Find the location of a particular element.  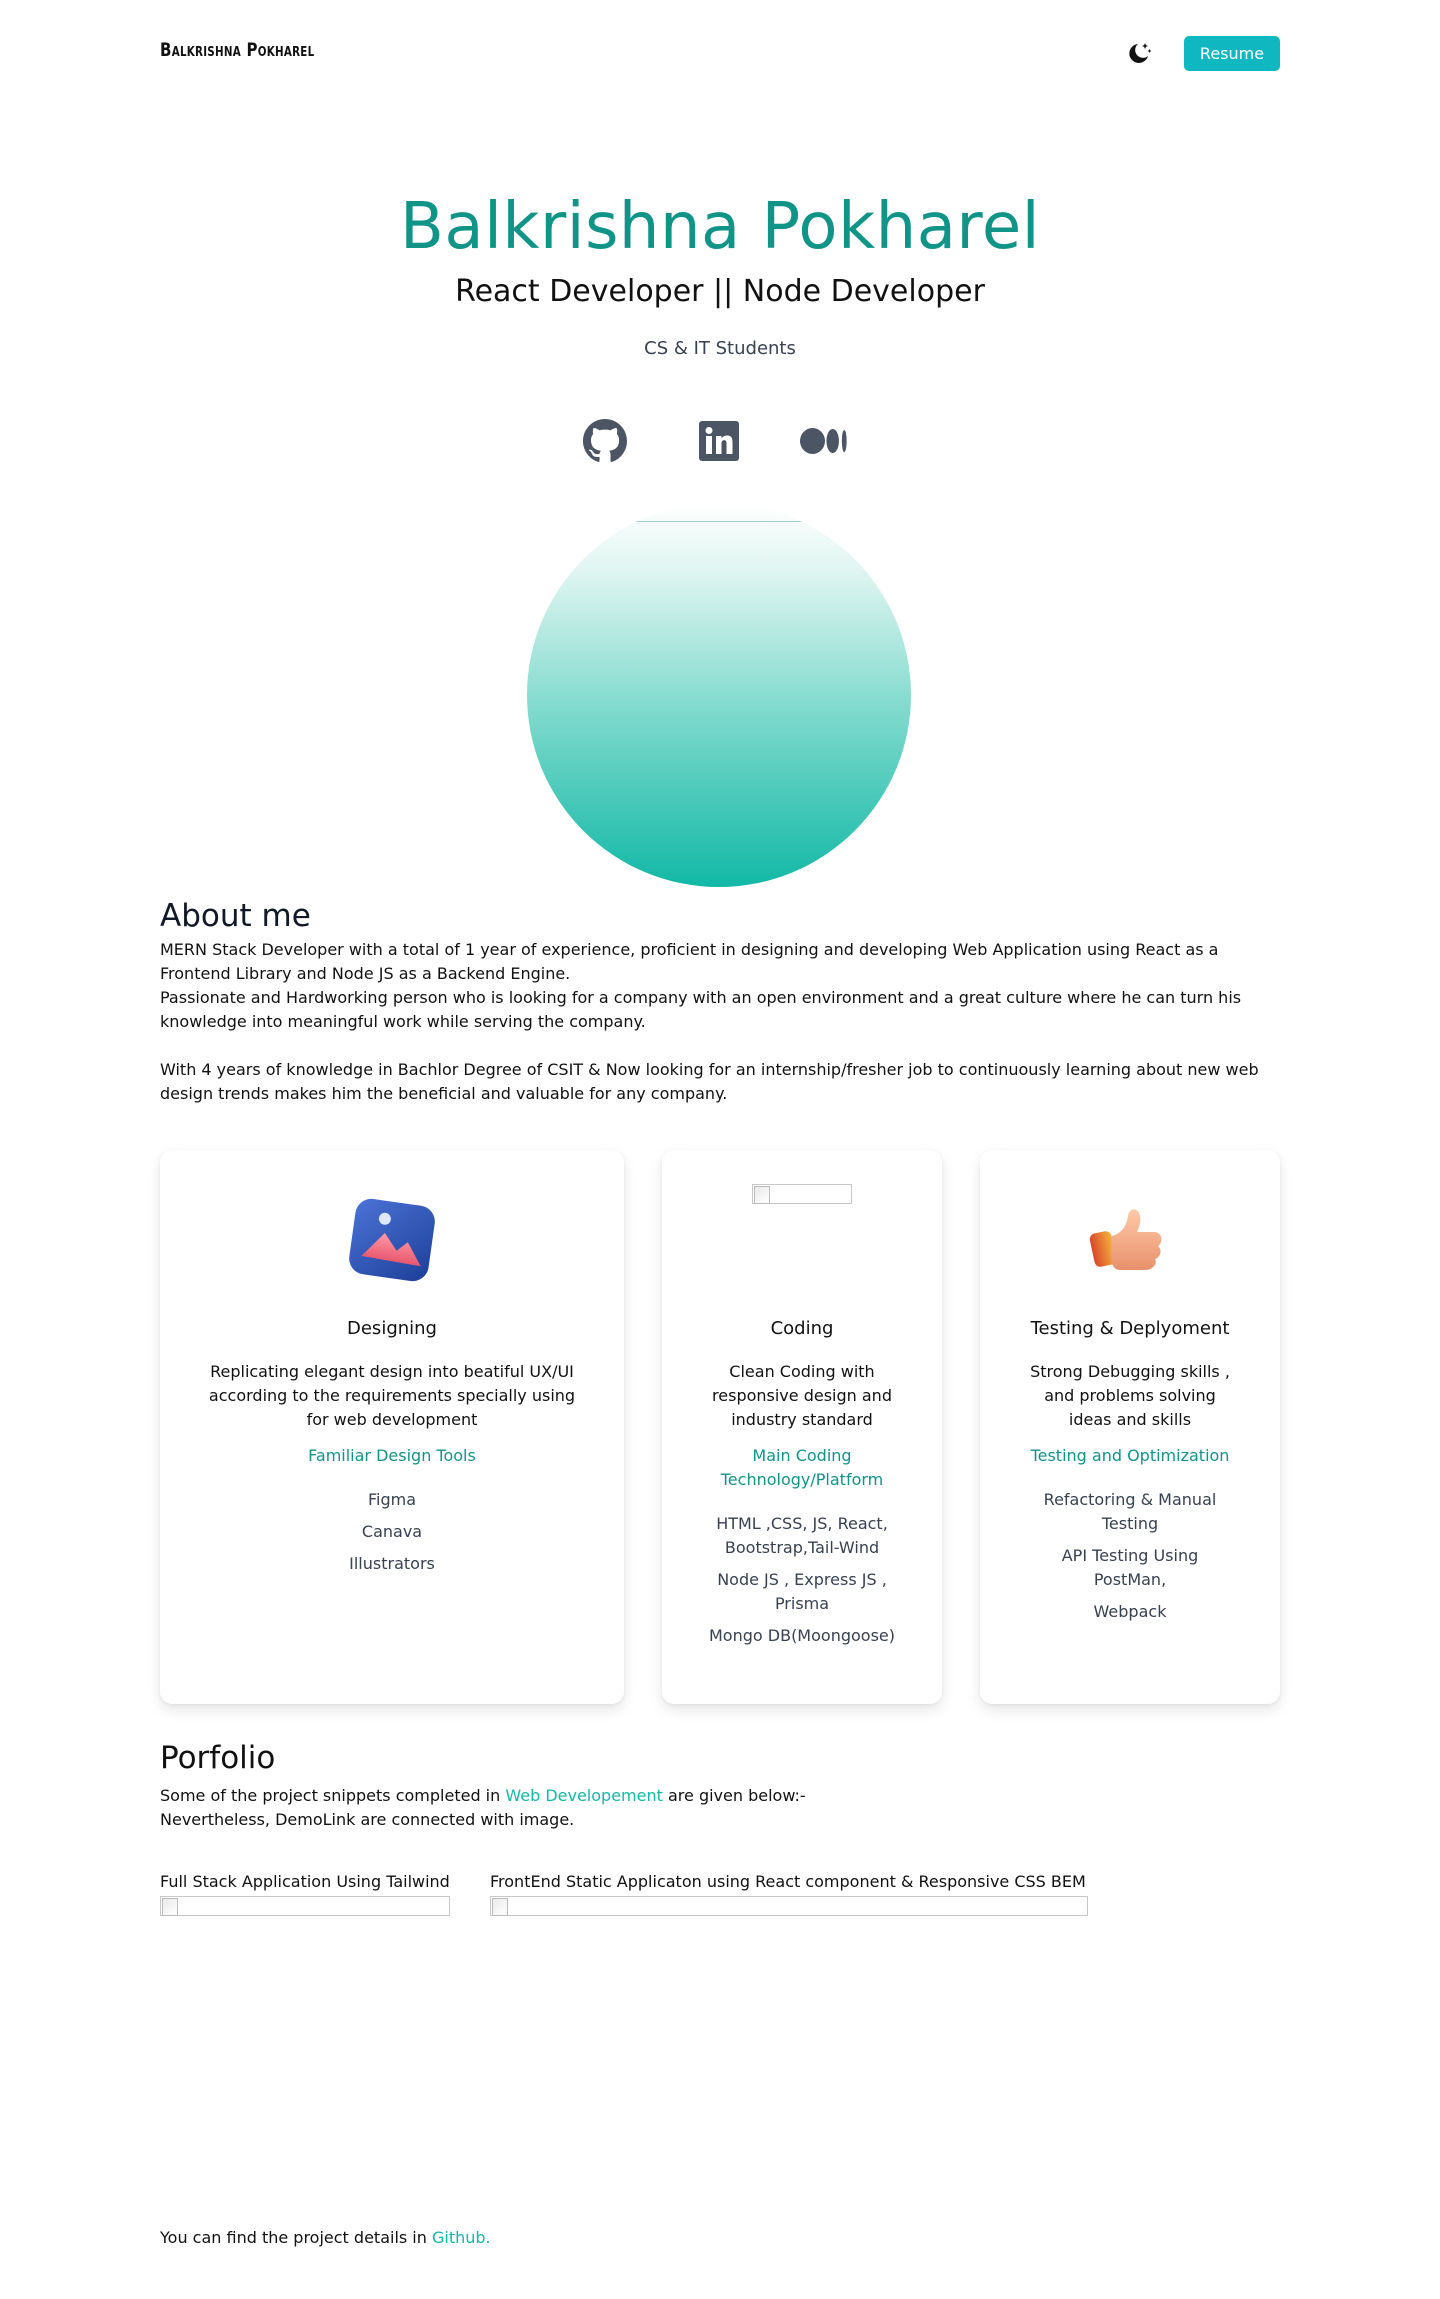

card-desc-line: Clean Coding with is located at coordinates (802, 1371).